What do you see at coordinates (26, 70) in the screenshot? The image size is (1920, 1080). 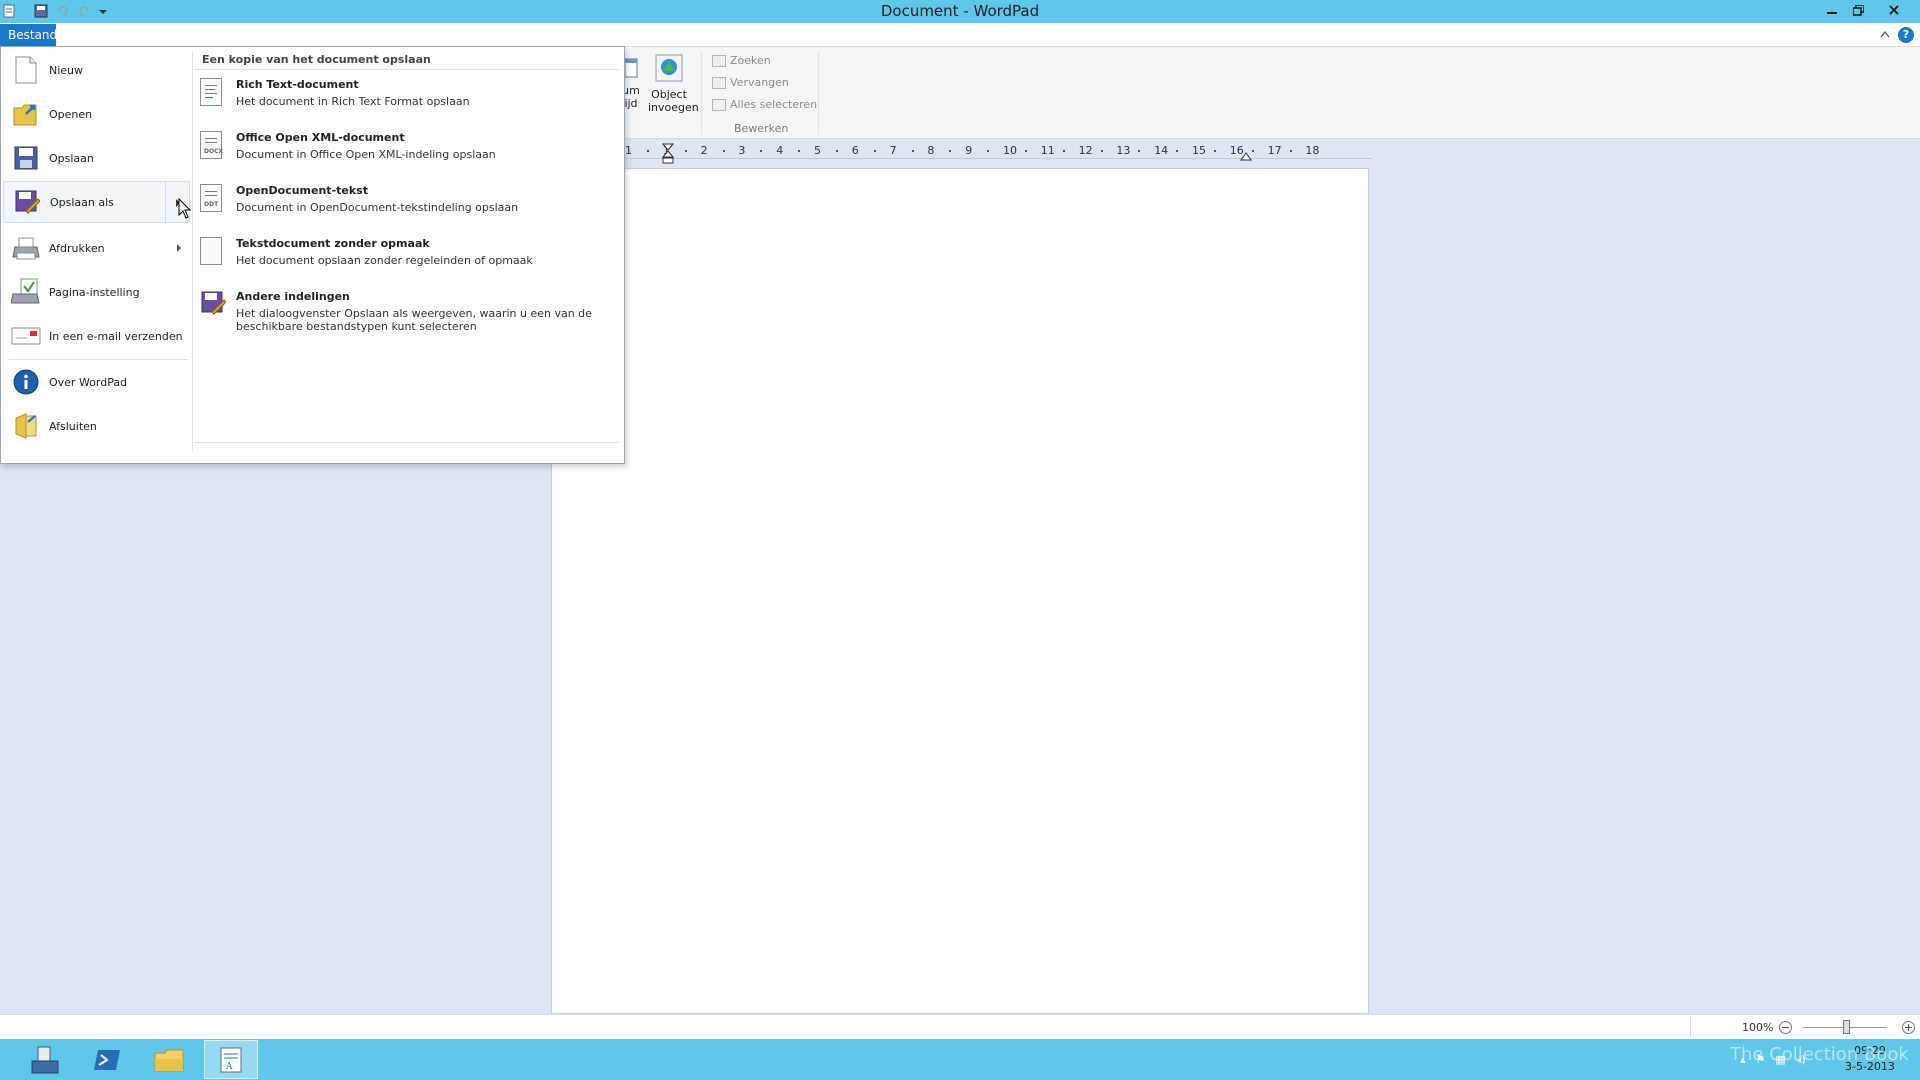 I see `new-document-icon` at bounding box center [26, 70].